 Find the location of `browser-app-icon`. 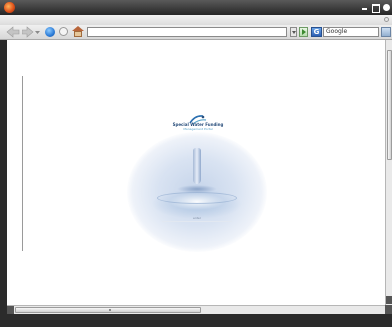

browser-app-icon is located at coordinates (9, 7).